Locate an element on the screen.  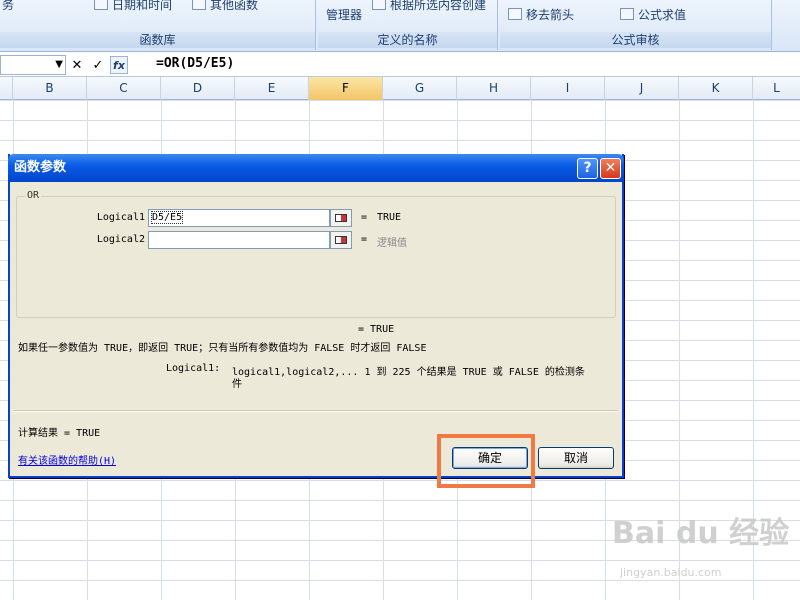
overall-result: = TRUE is located at coordinates (376, 329).